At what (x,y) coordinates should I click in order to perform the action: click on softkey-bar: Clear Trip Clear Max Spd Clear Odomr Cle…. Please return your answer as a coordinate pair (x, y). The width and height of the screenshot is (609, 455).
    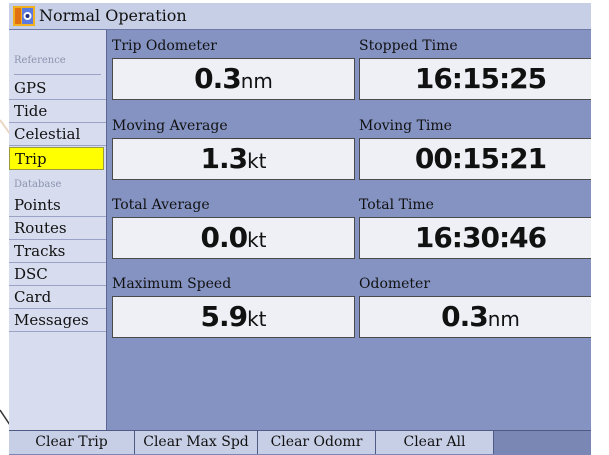
    Looking at the image, I should click on (300, 442).